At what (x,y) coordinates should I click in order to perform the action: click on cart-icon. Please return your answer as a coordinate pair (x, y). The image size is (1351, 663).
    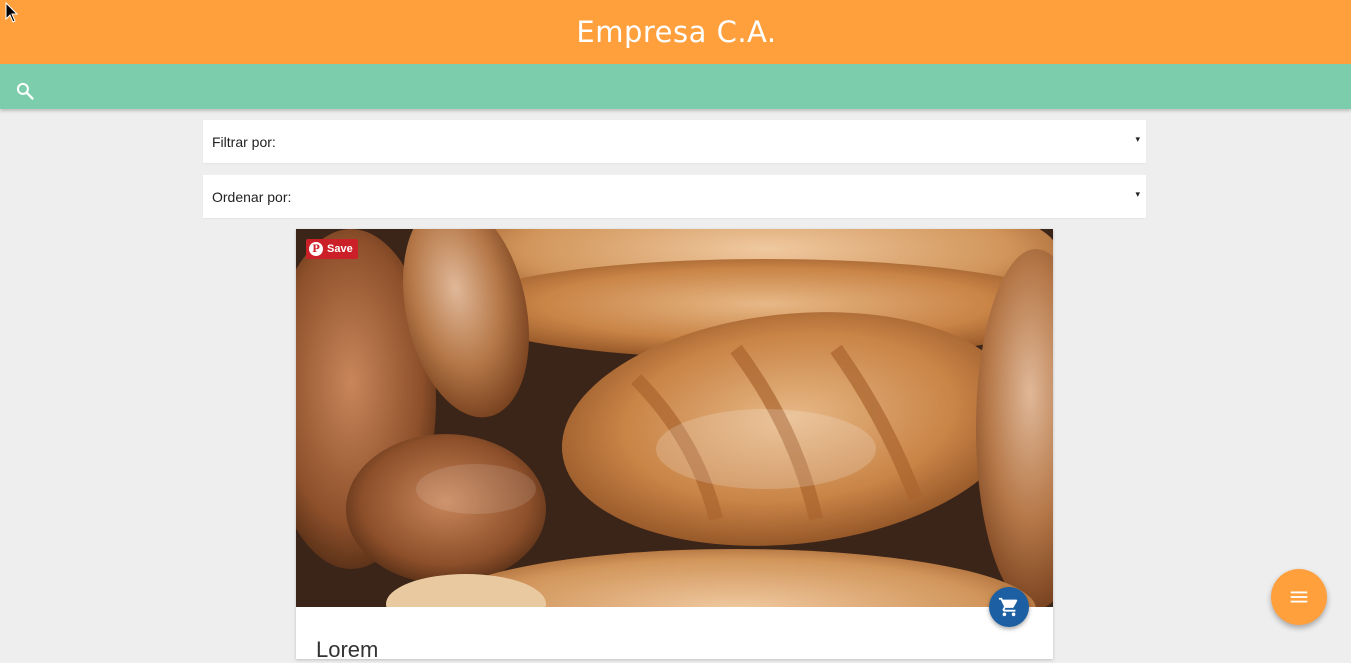
    Looking at the image, I should click on (1008, 607).